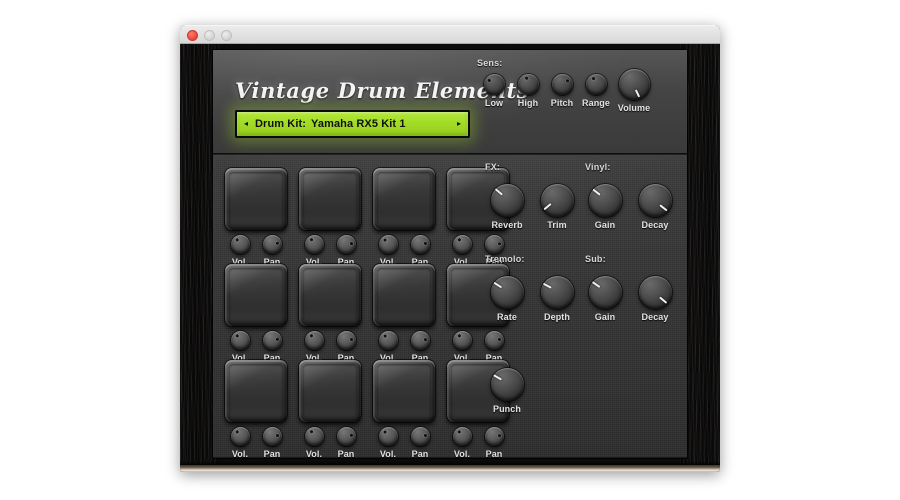 The height and width of the screenshot is (500, 900). What do you see at coordinates (507, 384) in the screenshot?
I see `punch-punch-knob-body` at bounding box center [507, 384].